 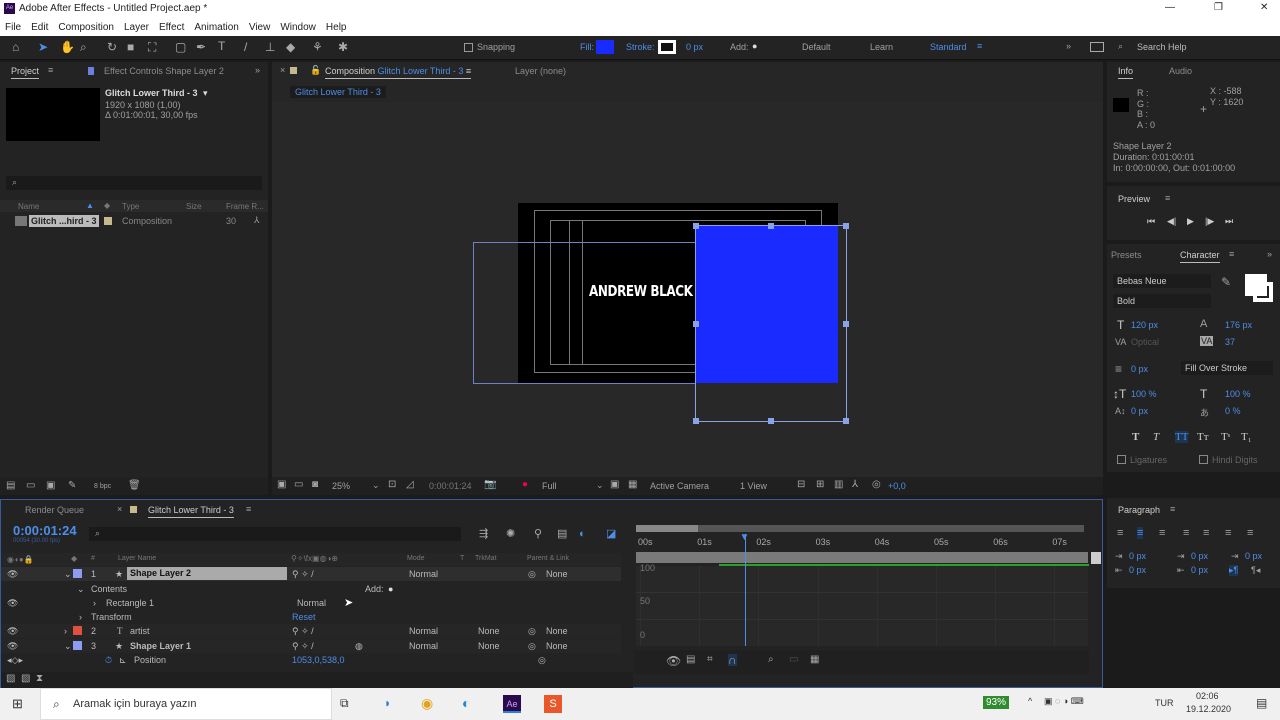 I want to click on work-area-bar, so click(x=860, y=528).